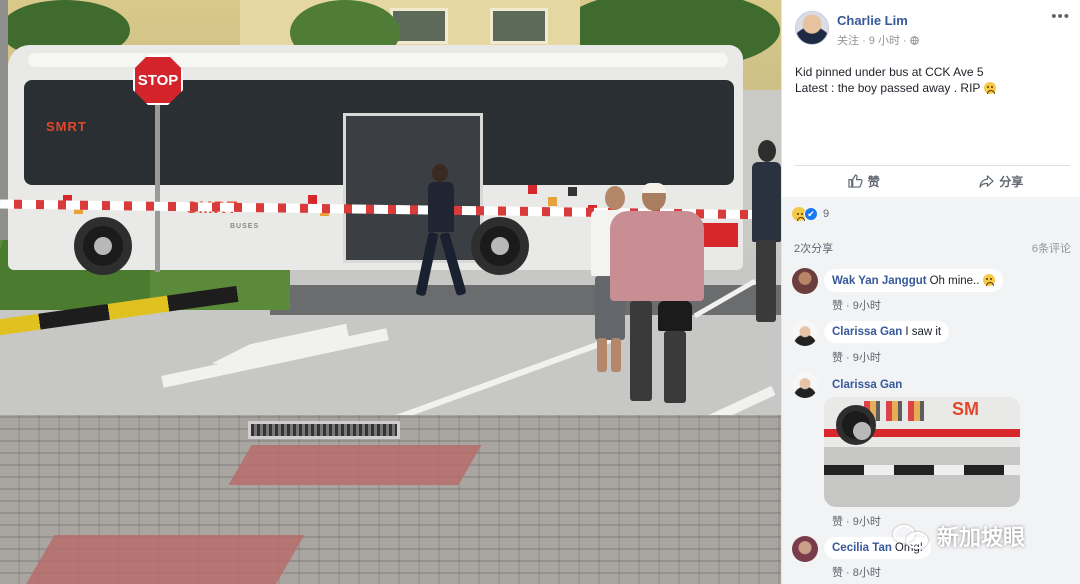 Image resolution: width=1080 pixels, height=584 pixels. What do you see at coordinates (813, 248) in the screenshot?
I see `shares-count: 2次分享` at bounding box center [813, 248].